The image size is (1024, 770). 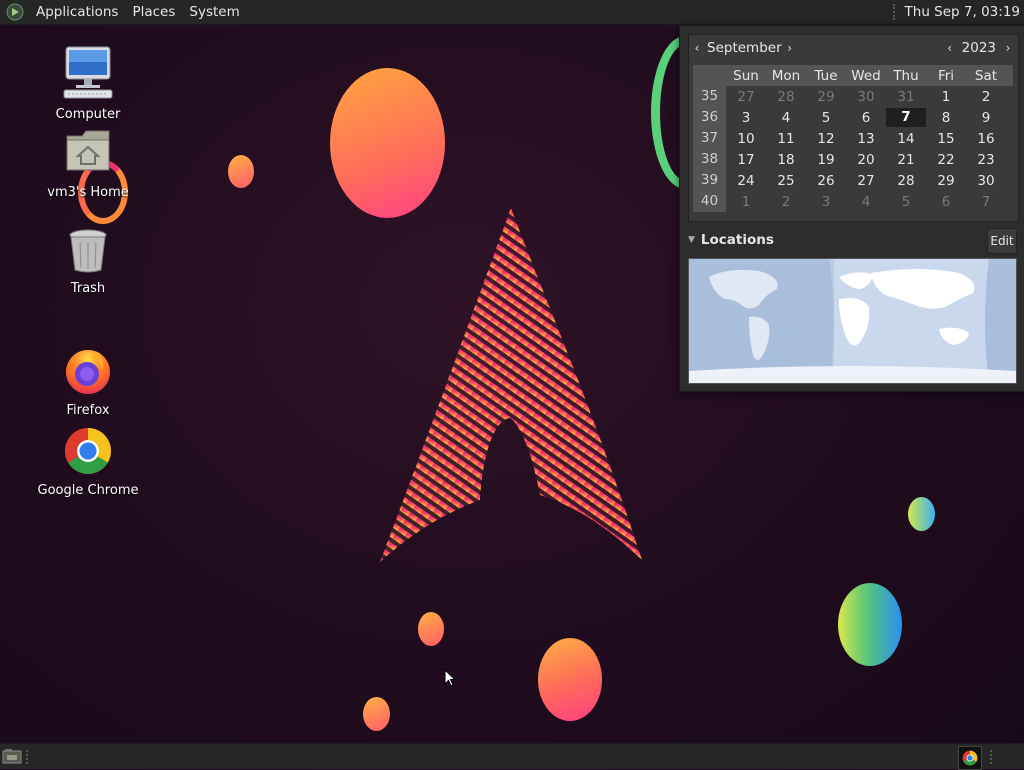 I want to click on desktop-icon-label: vm3's Home, so click(x=88, y=192).